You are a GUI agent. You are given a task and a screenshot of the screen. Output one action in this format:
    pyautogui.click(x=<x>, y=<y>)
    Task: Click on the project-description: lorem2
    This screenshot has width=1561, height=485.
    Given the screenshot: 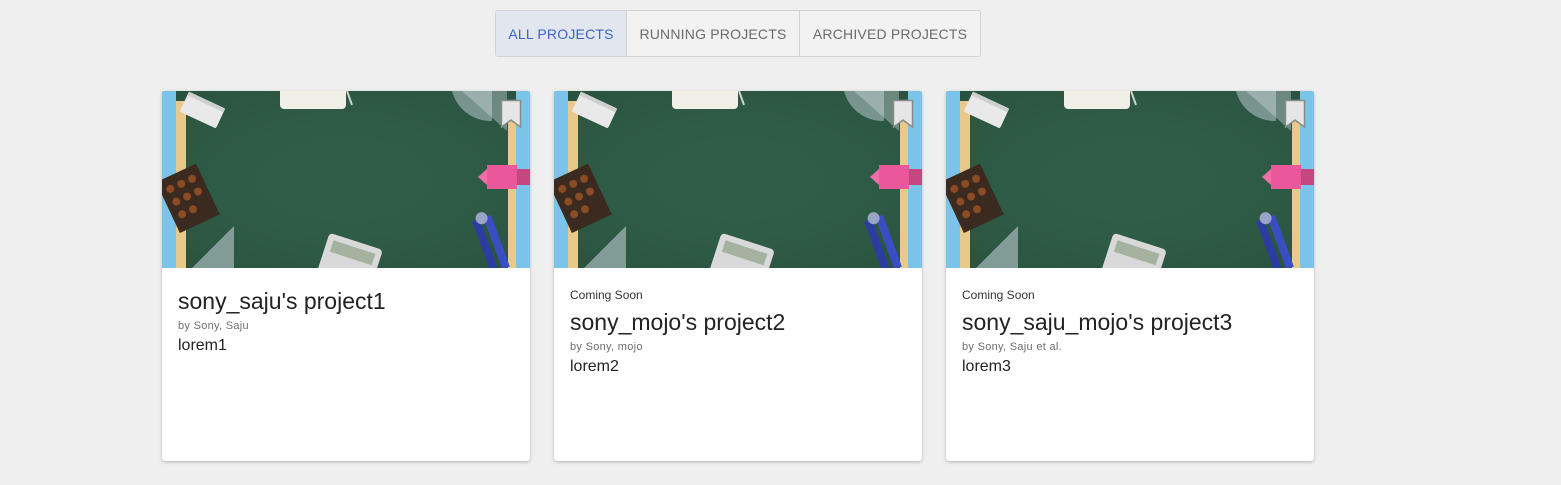 What is the action you would take?
    pyautogui.click(x=594, y=366)
    